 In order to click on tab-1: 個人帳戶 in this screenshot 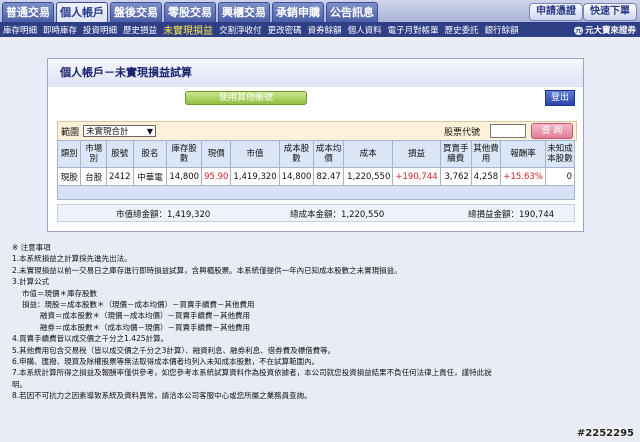, I will do `click(82, 12)`.